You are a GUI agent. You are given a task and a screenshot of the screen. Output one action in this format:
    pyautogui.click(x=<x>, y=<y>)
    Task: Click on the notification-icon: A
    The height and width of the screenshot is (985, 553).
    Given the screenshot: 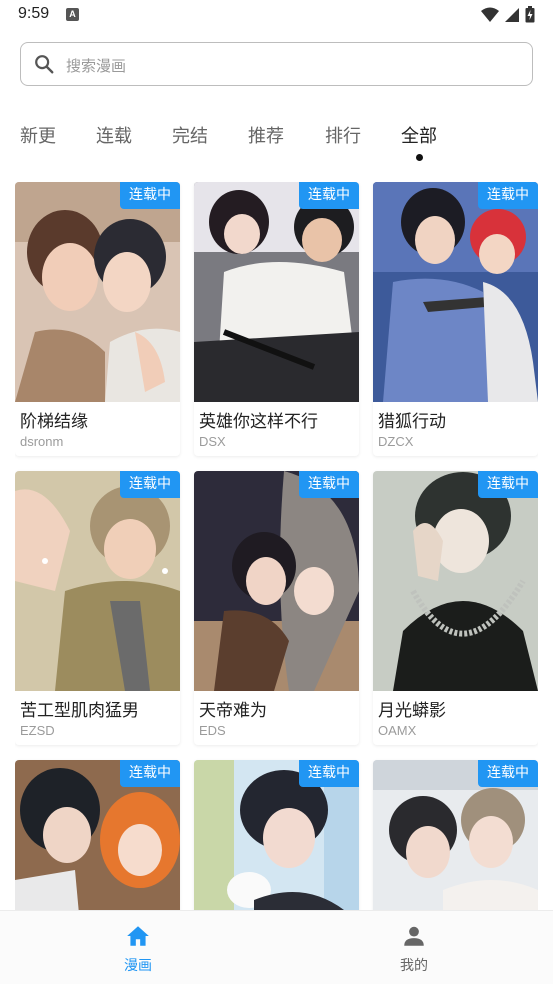 What is the action you would take?
    pyautogui.click(x=72, y=14)
    